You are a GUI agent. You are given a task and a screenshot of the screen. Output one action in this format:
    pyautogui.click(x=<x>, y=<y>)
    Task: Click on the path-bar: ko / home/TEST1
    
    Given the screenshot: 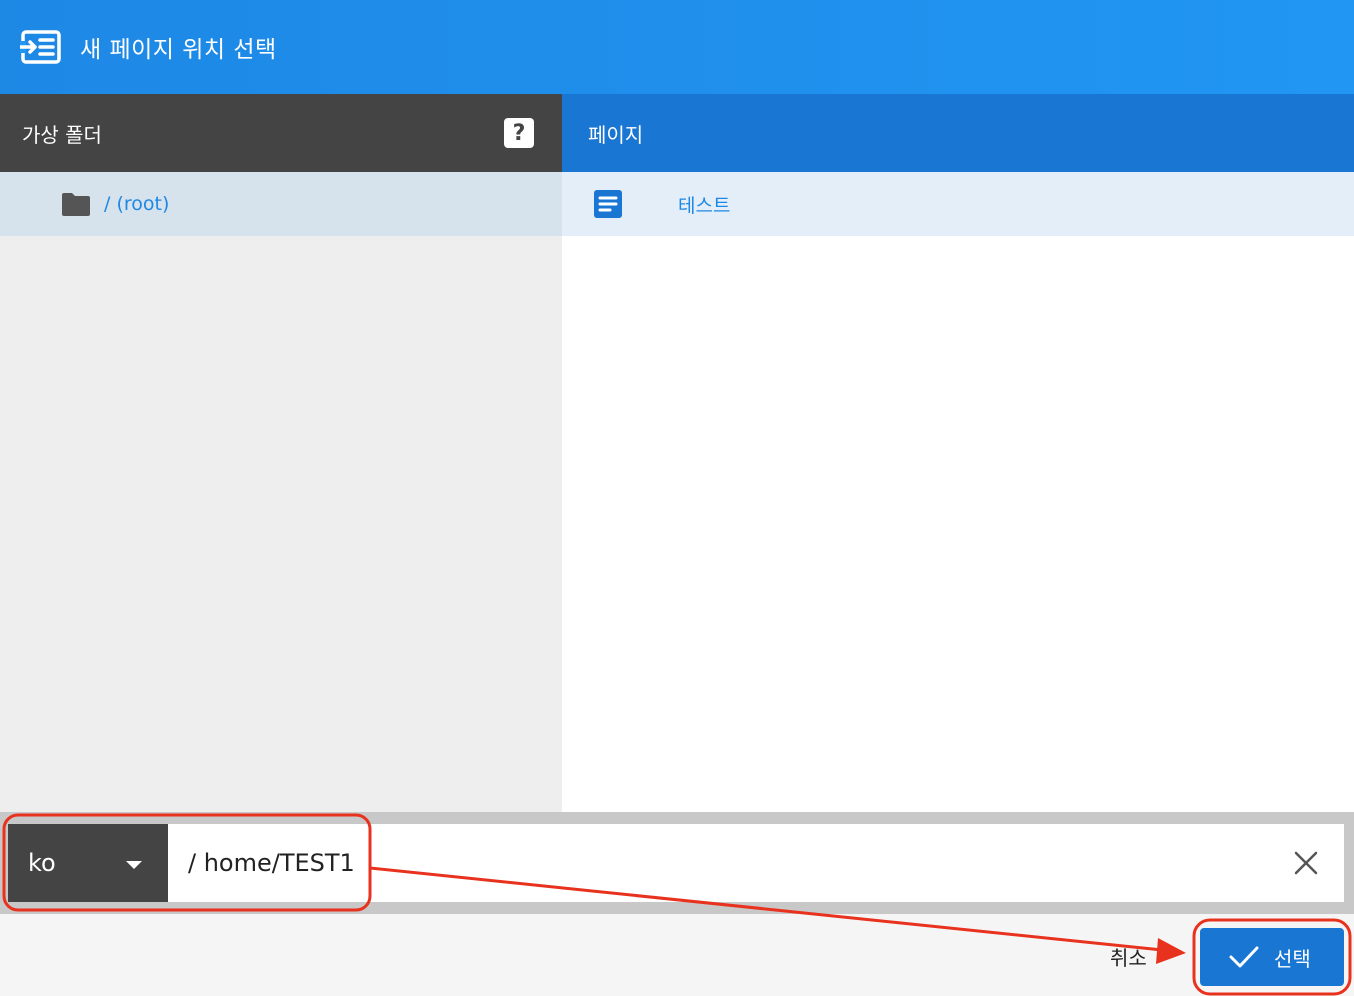 What is the action you would take?
    pyautogui.click(x=677, y=863)
    